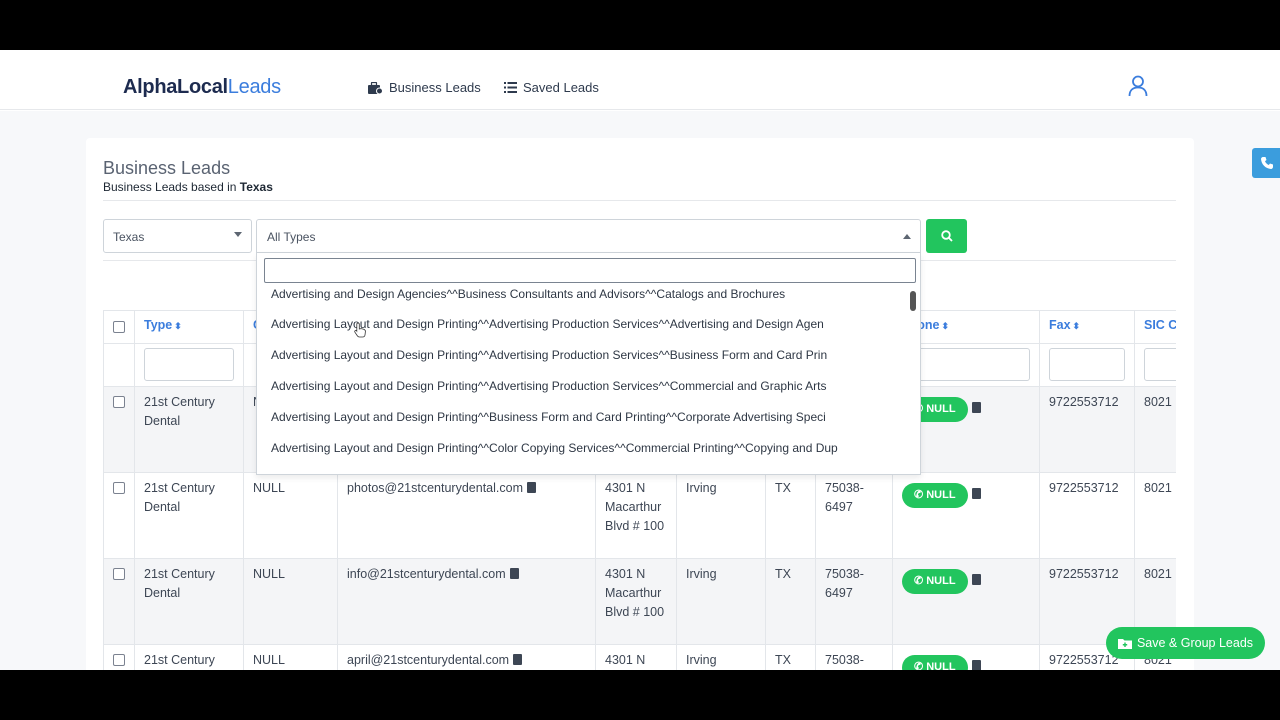 Image resolution: width=1280 pixels, height=720 pixels. Describe the element at coordinates (1087, 327) in the screenshot. I see `column-header-fax: Fax ⬍` at that location.